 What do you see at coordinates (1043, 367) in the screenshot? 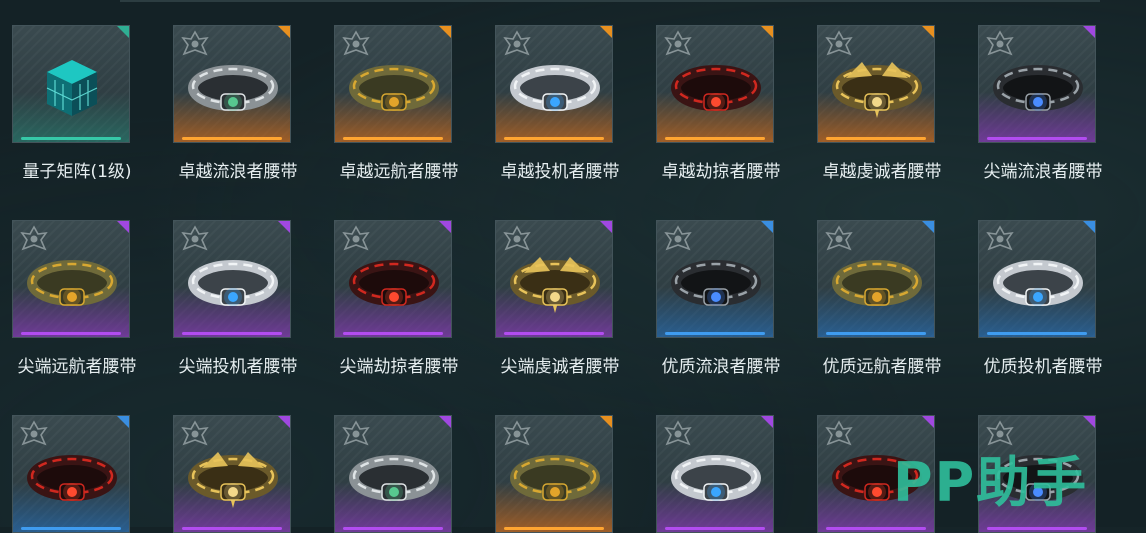
I see `item-name: 优质投机者腰带` at bounding box center [1043, 367].